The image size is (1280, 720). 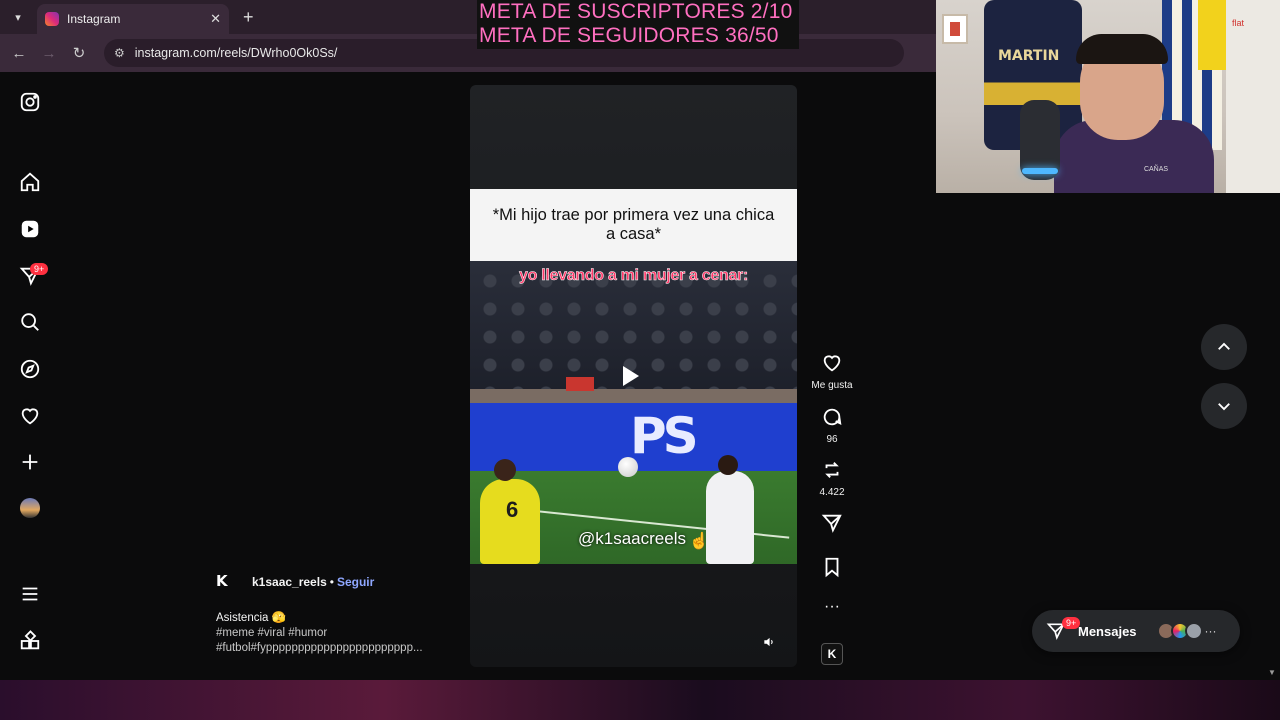 I want to click on url-text: instagram.com/reels/DWrho0Ok0Ss/, so click(x=236, y=53).